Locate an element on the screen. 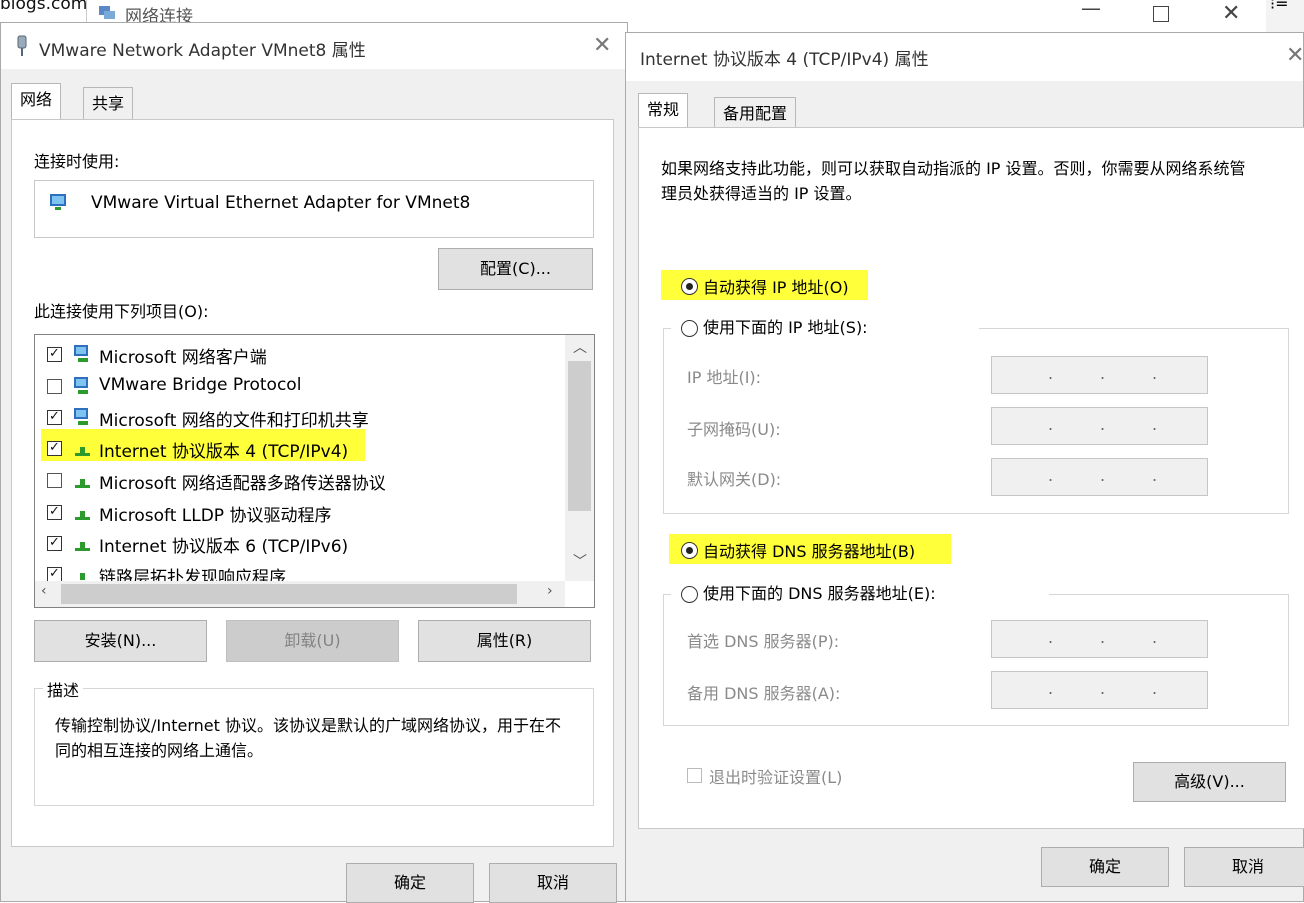 This screenshot has height=903, width=1304. adapter-dialog-close-button: ✕ is located at coordinates (602, 46).